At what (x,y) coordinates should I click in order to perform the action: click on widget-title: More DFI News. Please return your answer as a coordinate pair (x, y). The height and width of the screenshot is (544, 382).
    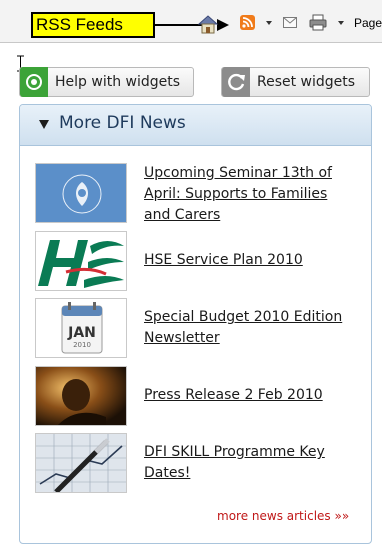
    Looking at the image, I should click on (122, 123).